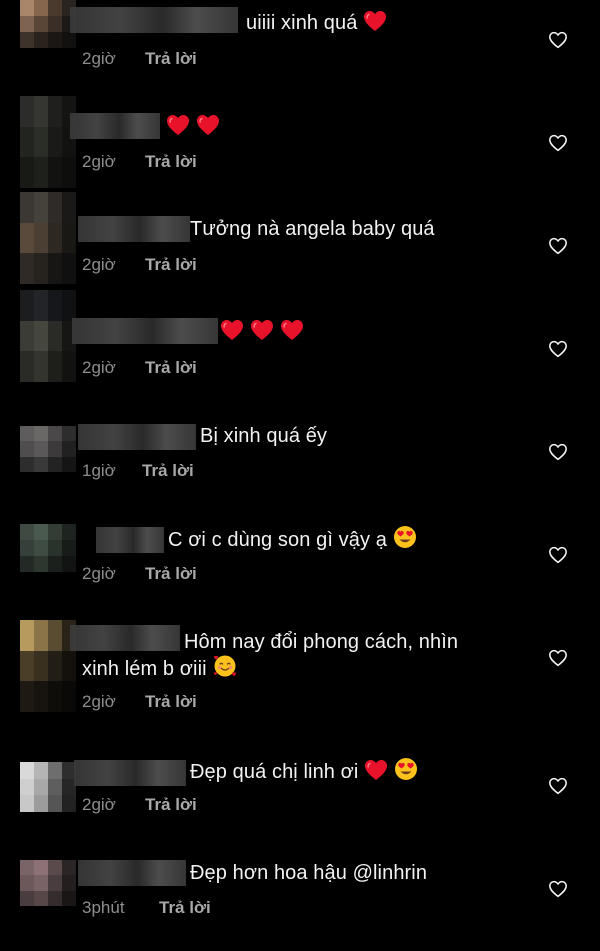  What do you see at coordinates (312, 229) in the screenshot?
I see `comment-text: Tưởng nà angela baby quá` at bounding box center [312, 229].